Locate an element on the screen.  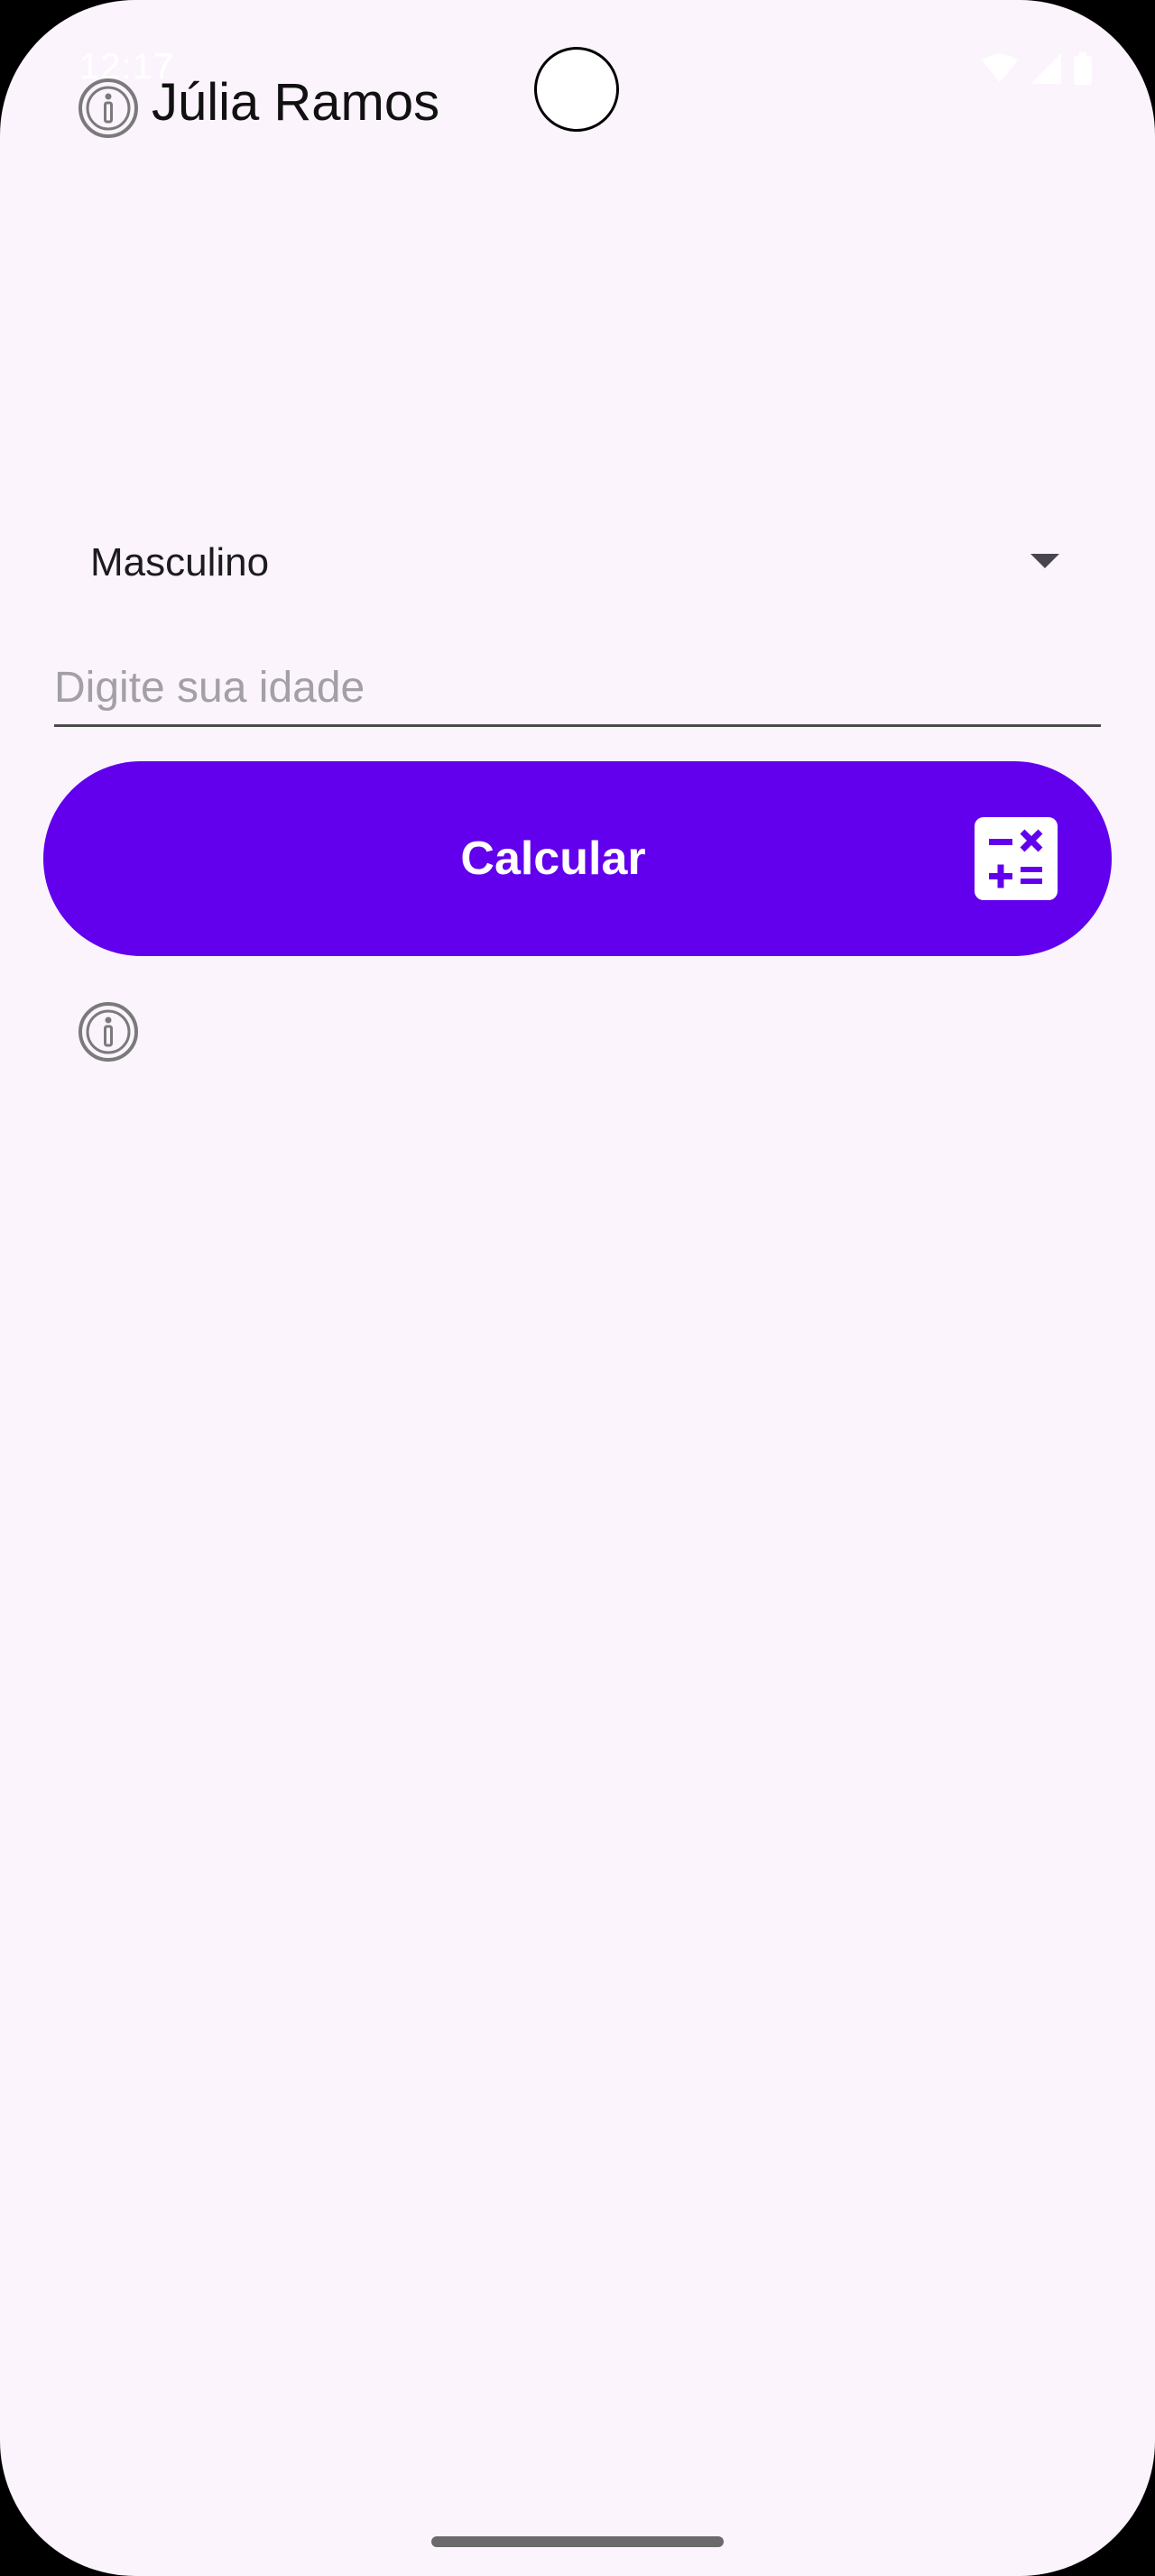
gesture-nav-handle is located at coordinates (577, 2541).